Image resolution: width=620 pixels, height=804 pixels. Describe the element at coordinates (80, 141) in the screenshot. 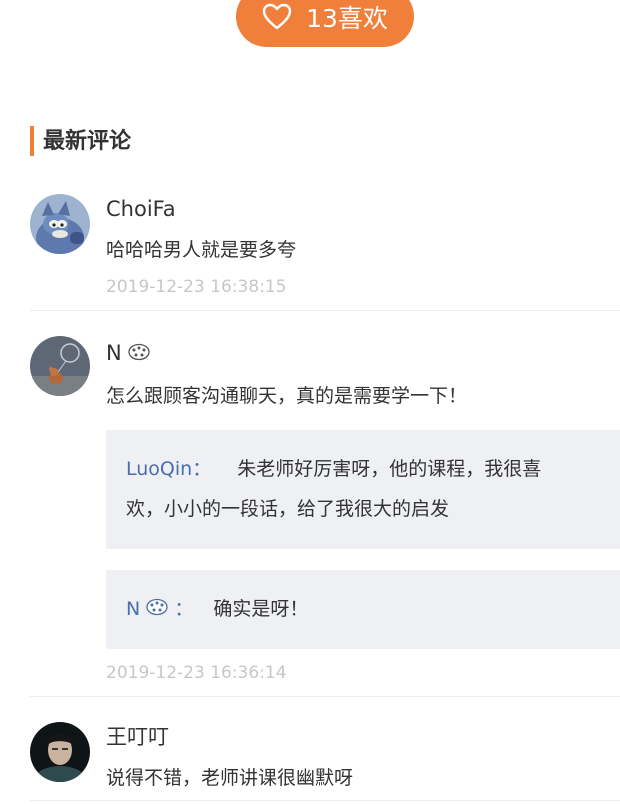

I see `section-title: 最新评论` at that location.